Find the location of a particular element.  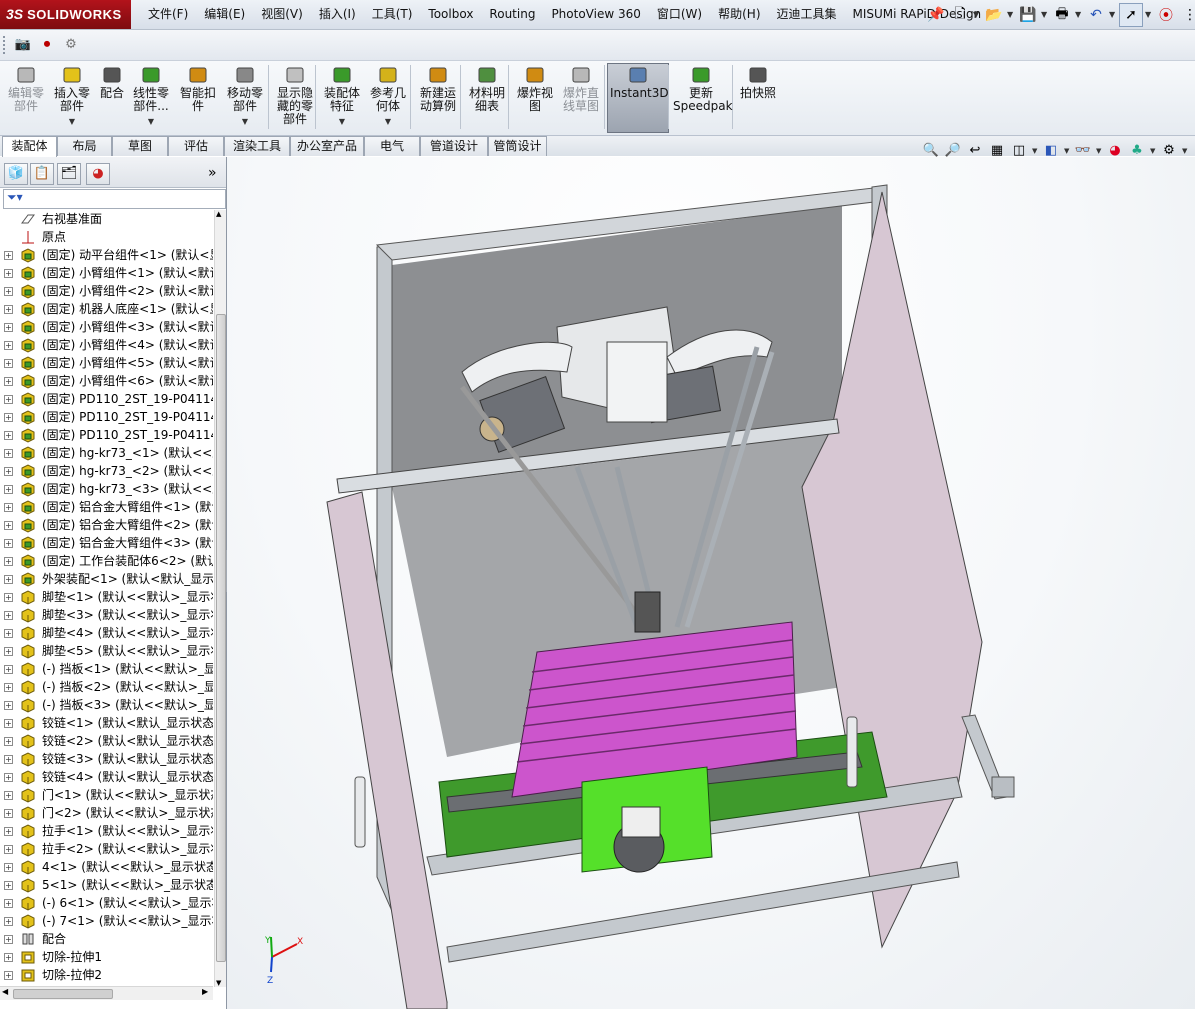

display-manager-icon: ◕ is located at coordinates (98, 174).